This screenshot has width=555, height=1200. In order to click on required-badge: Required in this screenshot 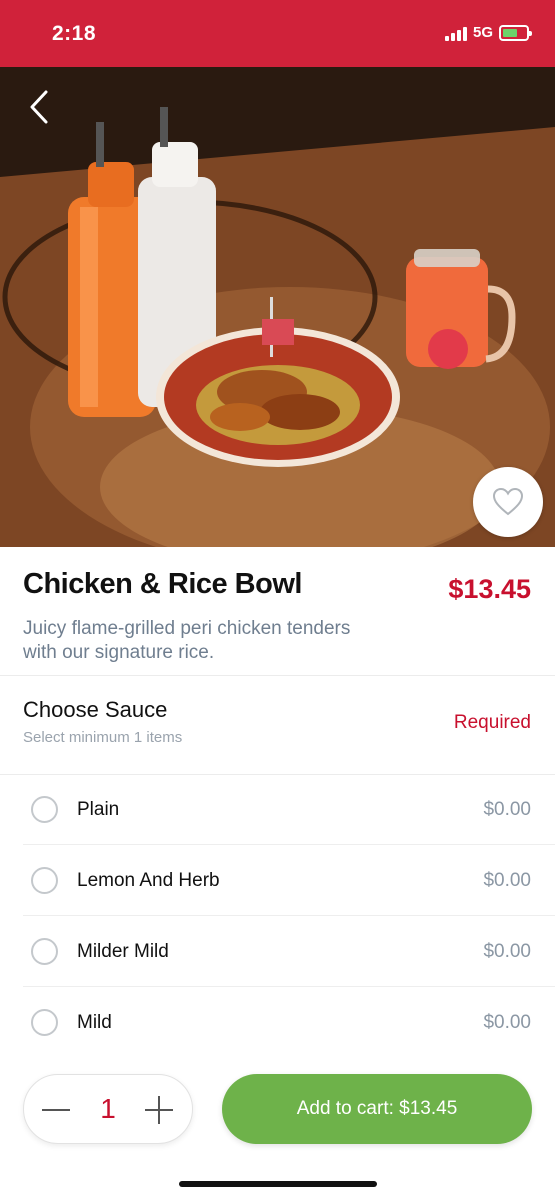, I will do `click(492, 722)`.